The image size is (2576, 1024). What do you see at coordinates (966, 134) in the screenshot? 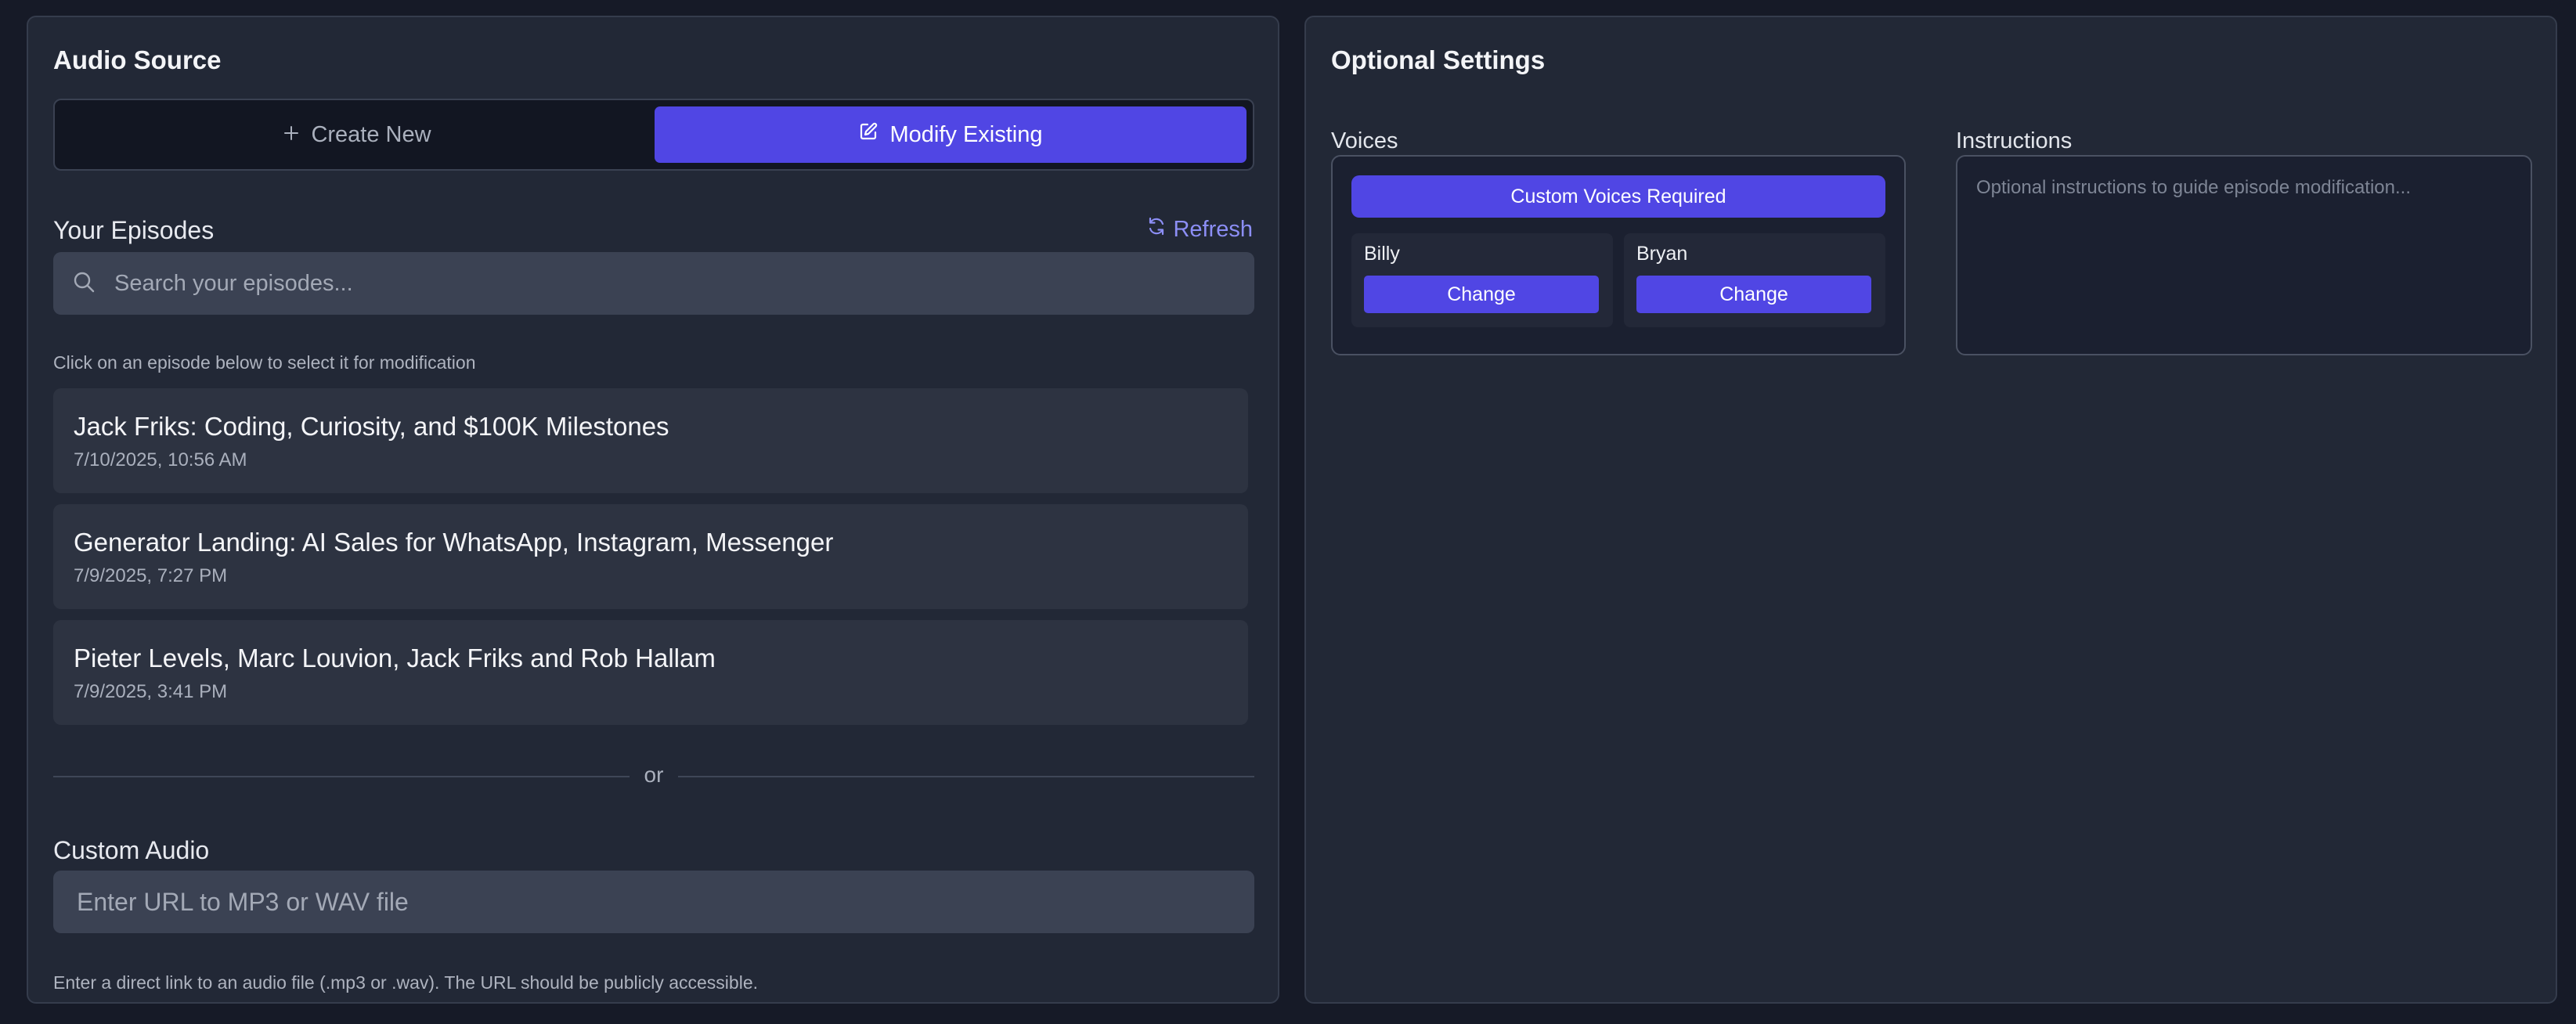
I see `modify-existing-label: Modify Existing` at bounding box center [966, 134].